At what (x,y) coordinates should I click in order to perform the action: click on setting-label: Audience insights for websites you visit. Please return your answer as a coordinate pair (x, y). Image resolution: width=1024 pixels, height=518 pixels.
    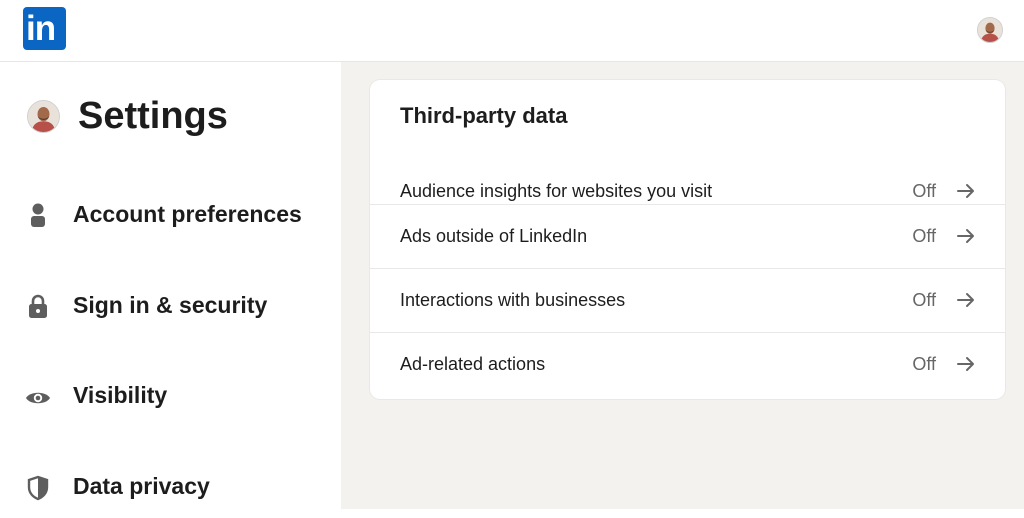
    Looking at the image, I should click on (556, 191).